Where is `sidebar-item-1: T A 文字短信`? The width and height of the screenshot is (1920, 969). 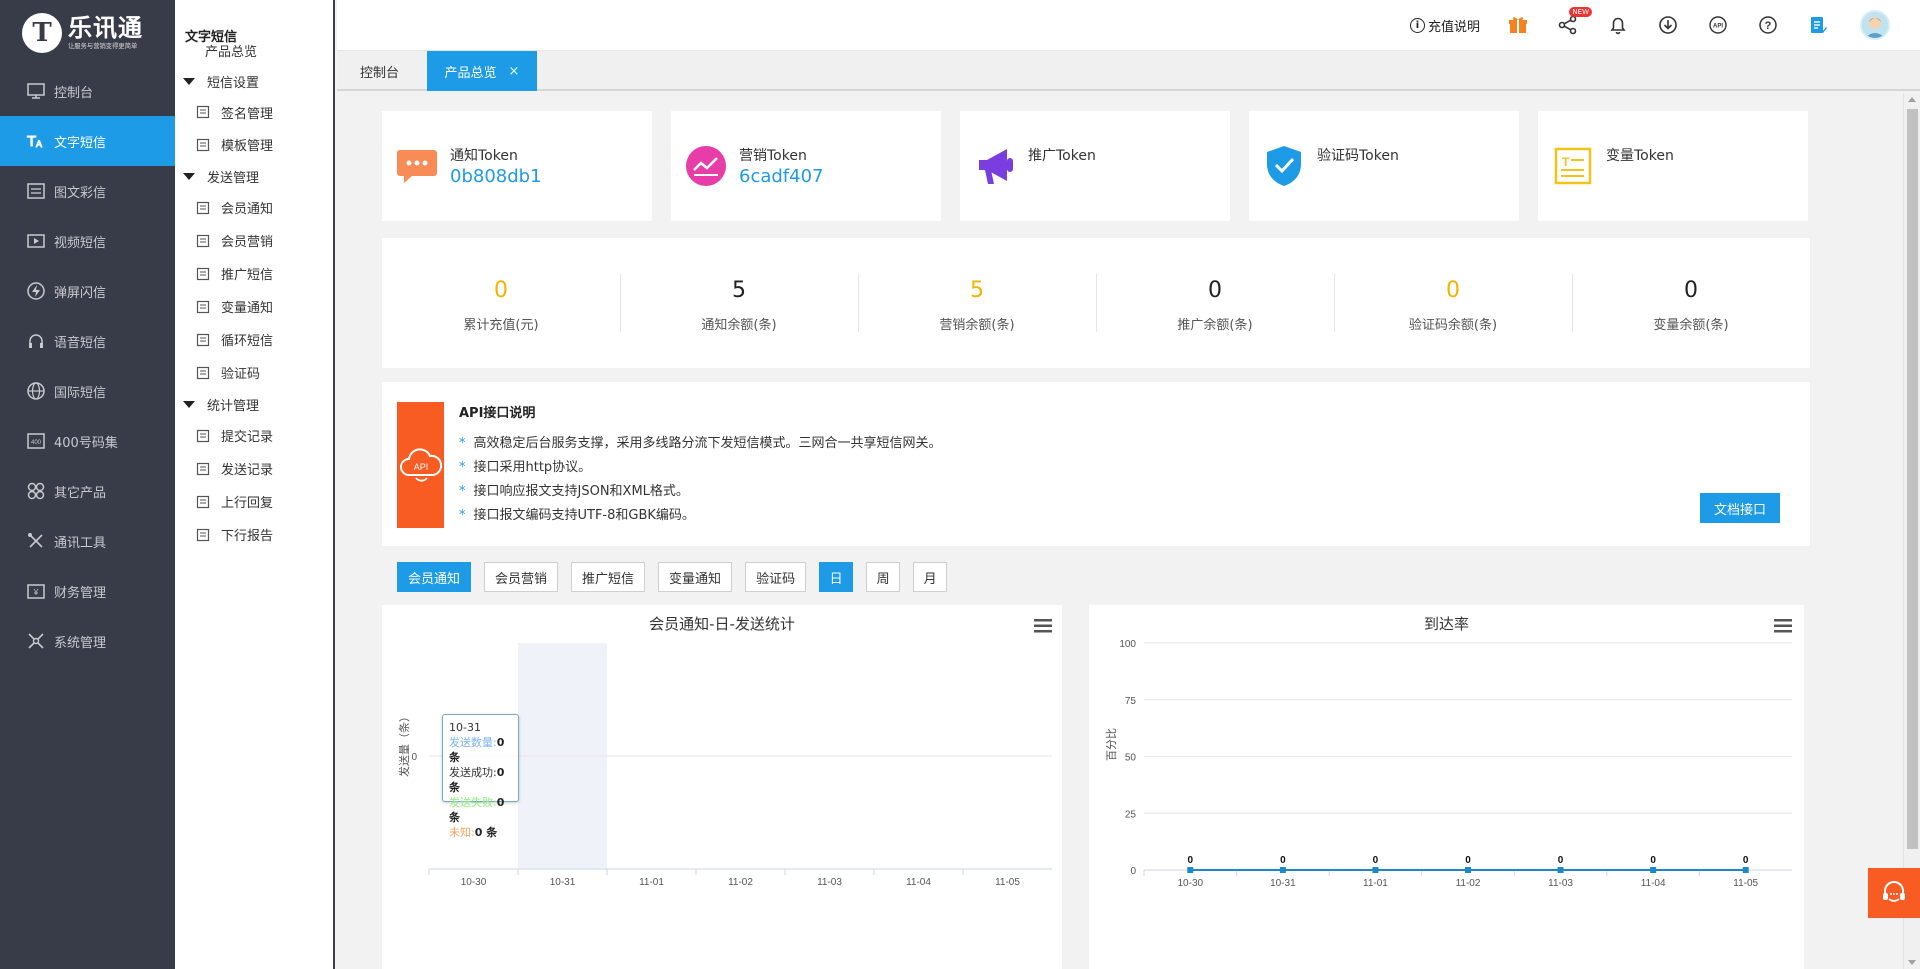 sidebar-item-1: T A 文字短信 is located at coordinates (87, 141).